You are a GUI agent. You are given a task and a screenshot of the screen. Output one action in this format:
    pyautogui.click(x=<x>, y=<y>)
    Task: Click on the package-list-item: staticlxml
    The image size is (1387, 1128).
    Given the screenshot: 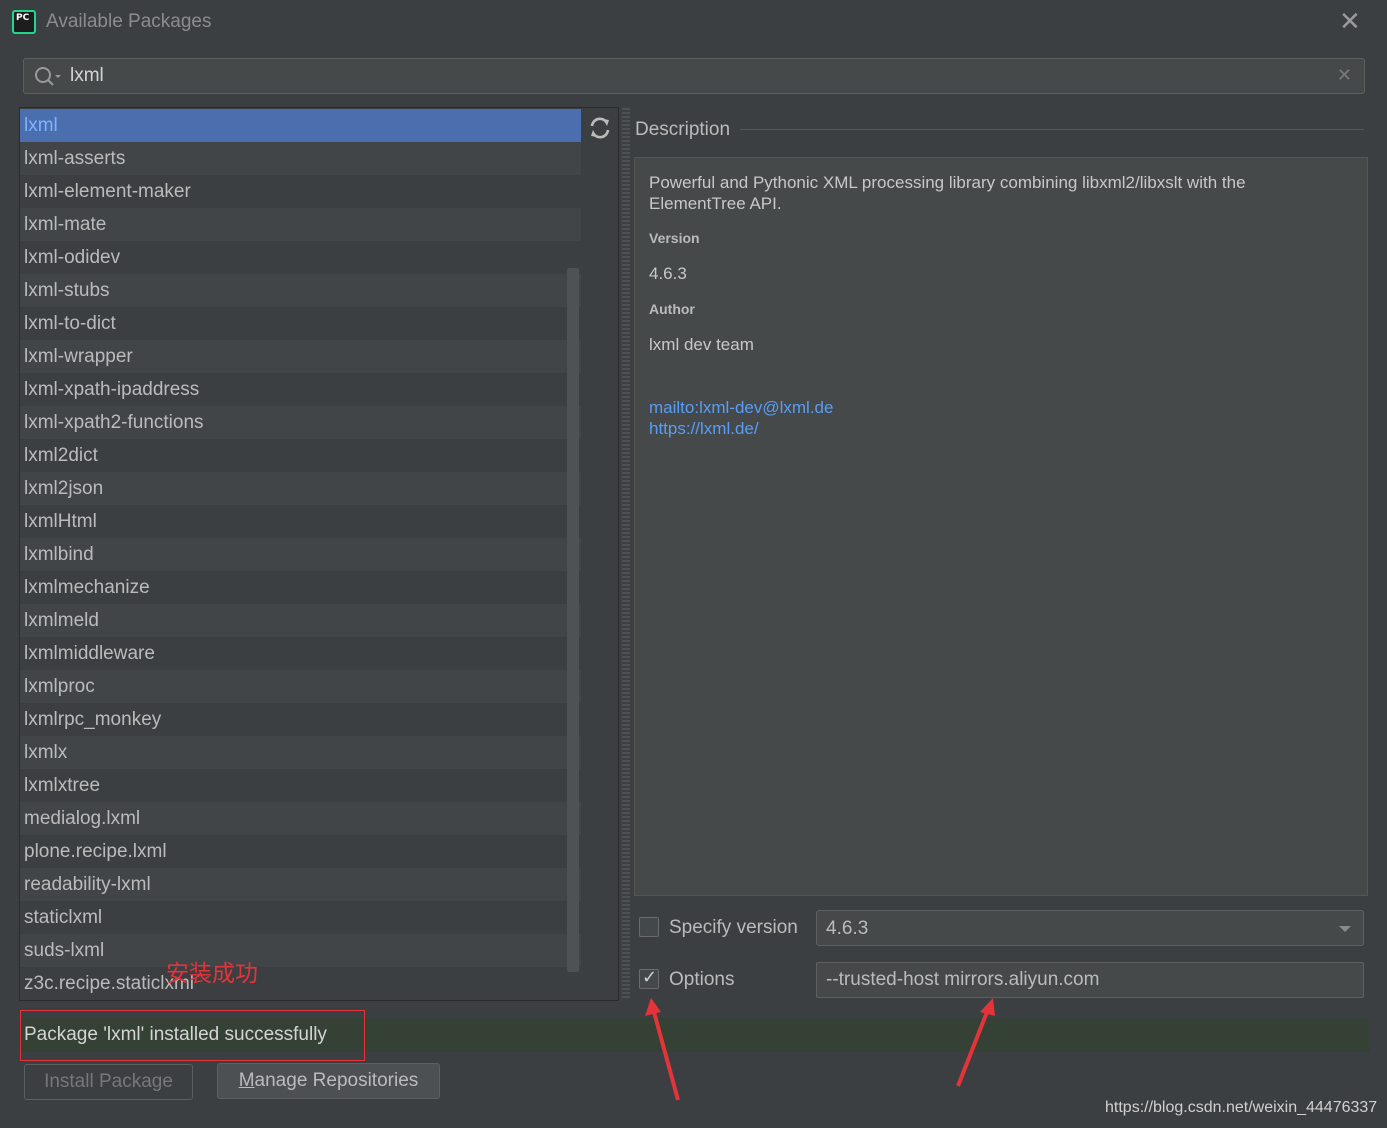 What is the action you would take?
    pyautogui.click(x=300, y=917)
    